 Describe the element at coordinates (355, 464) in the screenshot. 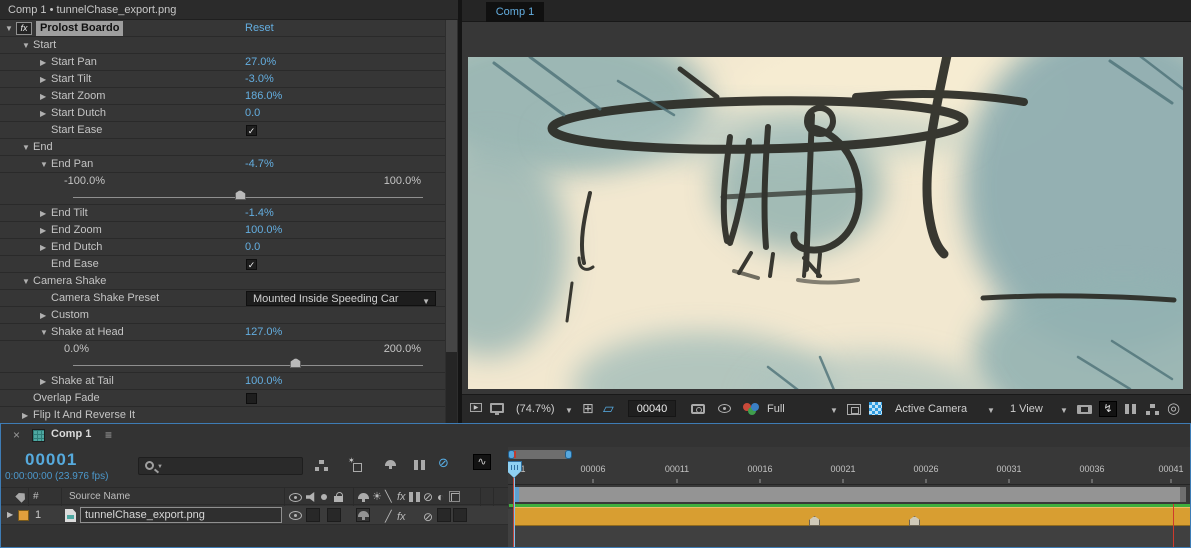

I see `draft-3d-icon` at that location.